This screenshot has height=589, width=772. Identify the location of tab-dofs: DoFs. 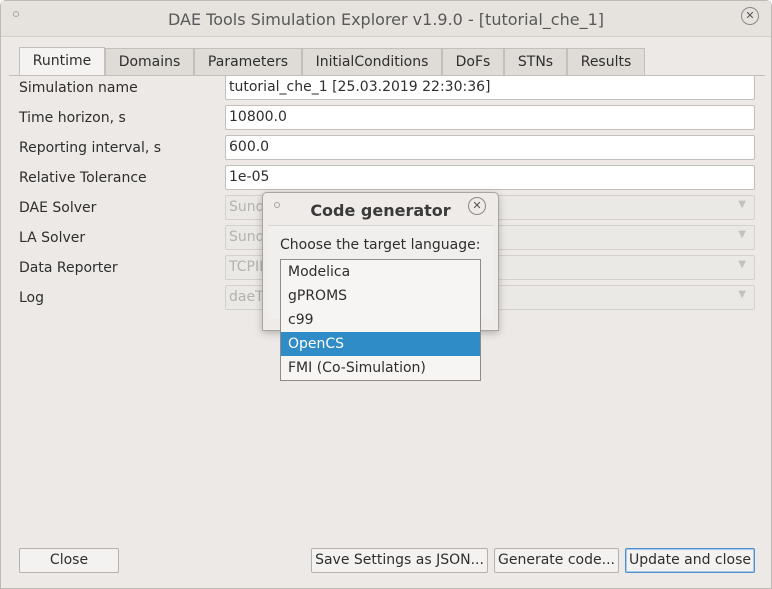
(473, 61).